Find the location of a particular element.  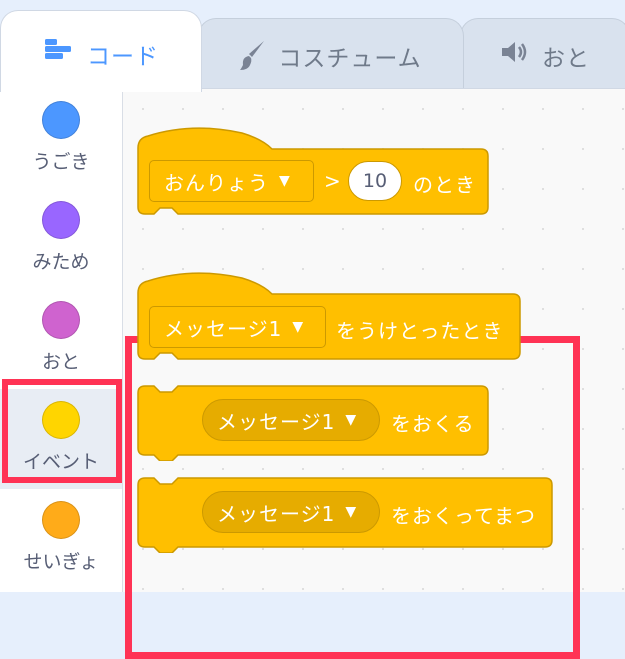

message-dropdown-label: メッセージ1 is located at coordinates (223, 328).